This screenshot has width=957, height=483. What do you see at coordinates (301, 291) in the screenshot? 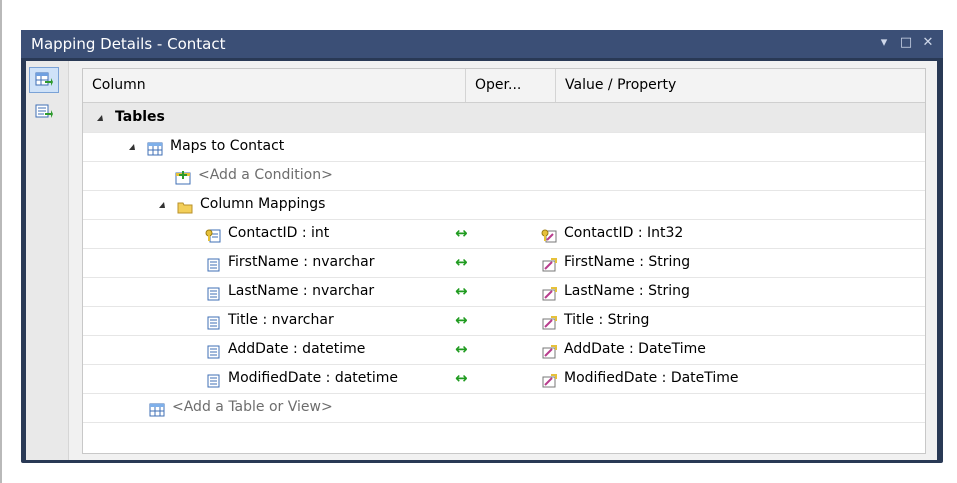
I see `column-name: LastName : nvarchar` at bounding box center [301, 291].